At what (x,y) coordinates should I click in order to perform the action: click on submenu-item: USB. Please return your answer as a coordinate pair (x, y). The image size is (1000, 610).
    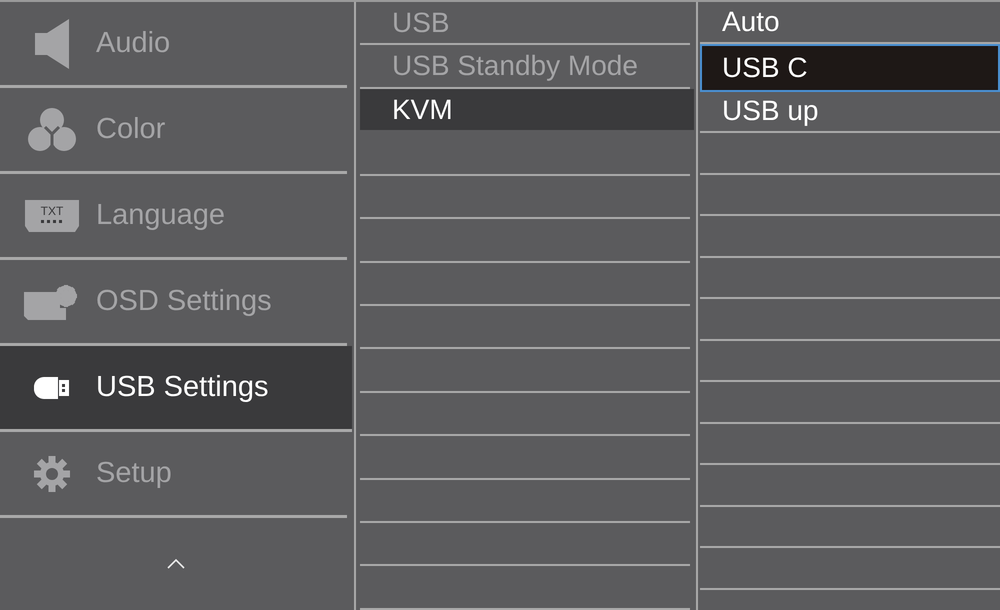
    Looking at the image, I should click on (525, 24).